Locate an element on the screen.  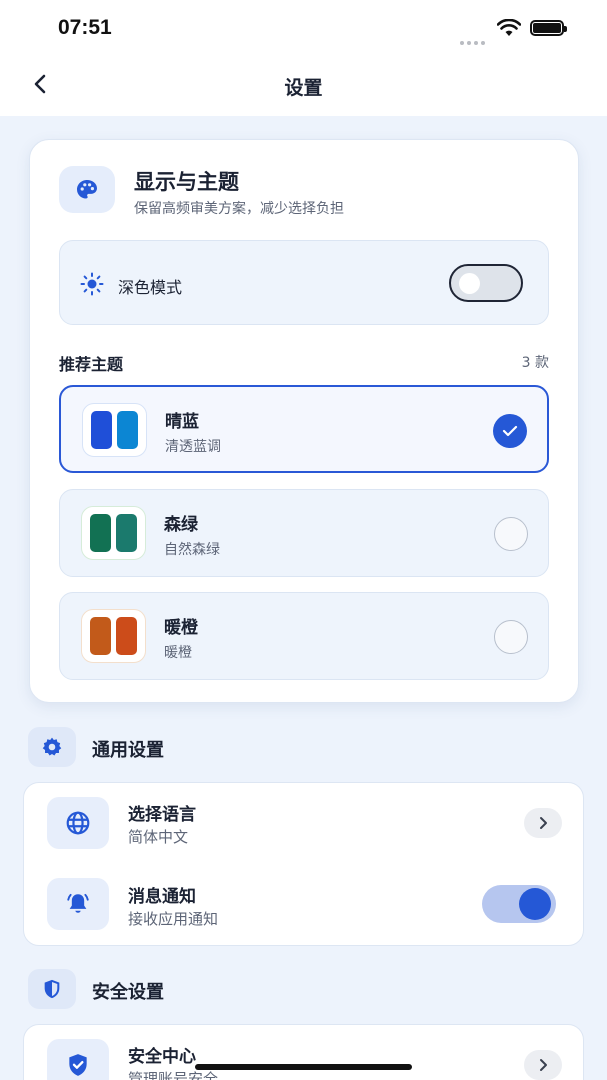
notification-toggle is located at coordinates (519, 904).